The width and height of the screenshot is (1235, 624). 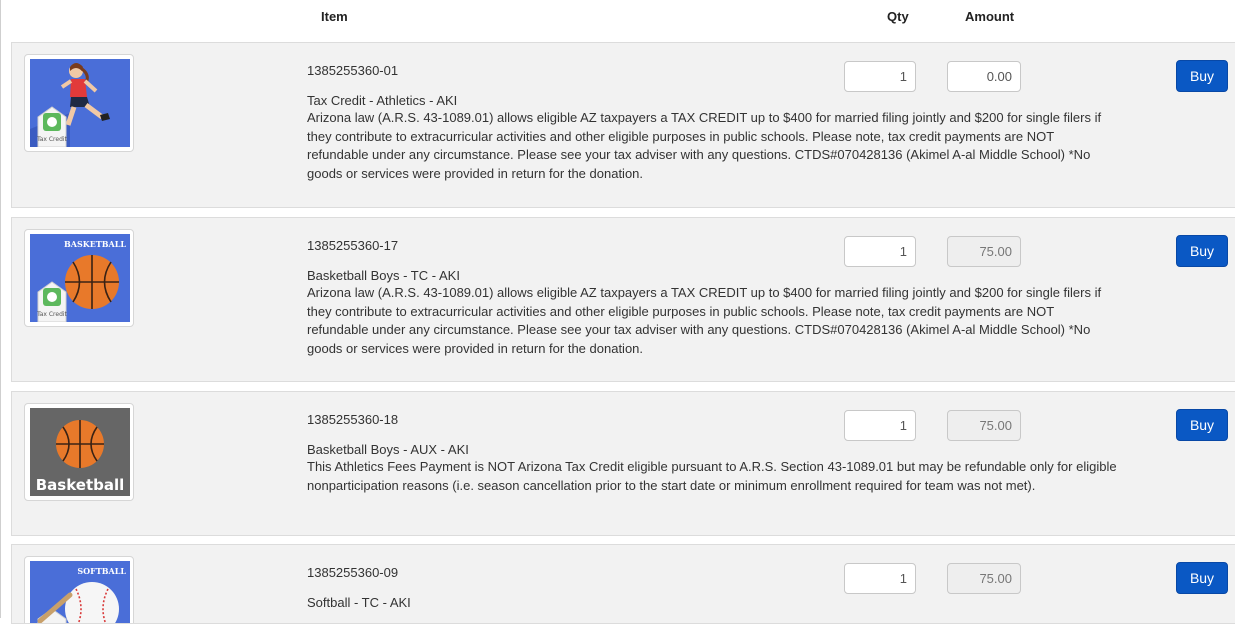 I want to click on column-header-item: Item, so click(x=334, y=16).